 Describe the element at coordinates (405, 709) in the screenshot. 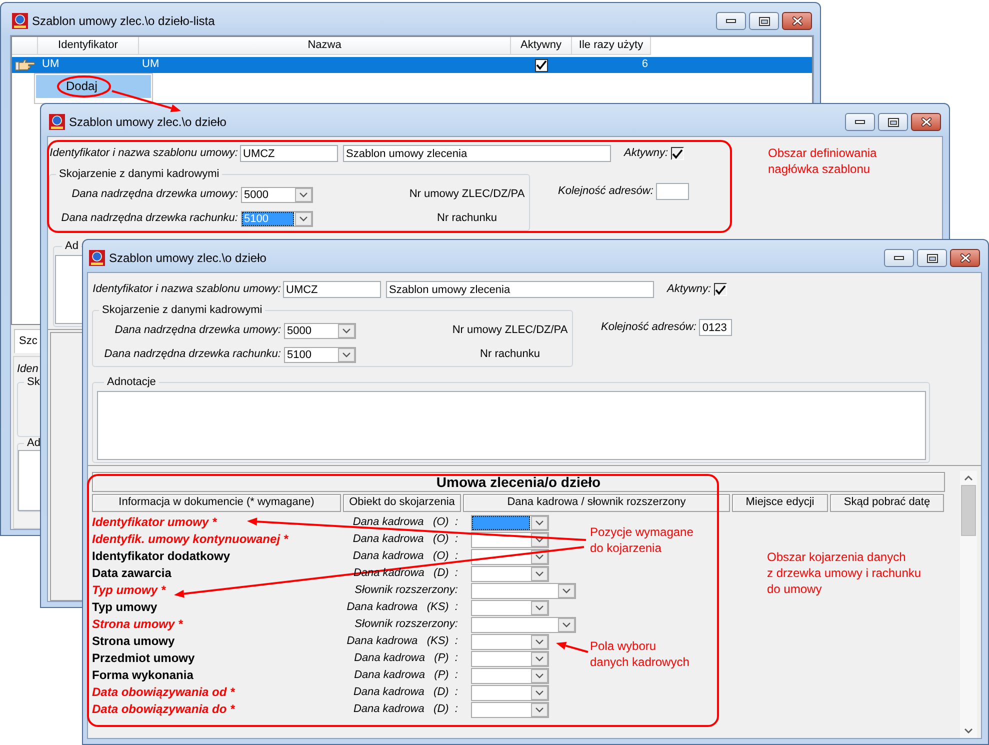

I see `table-cell: Dana kadrowa (D) :` at that location.